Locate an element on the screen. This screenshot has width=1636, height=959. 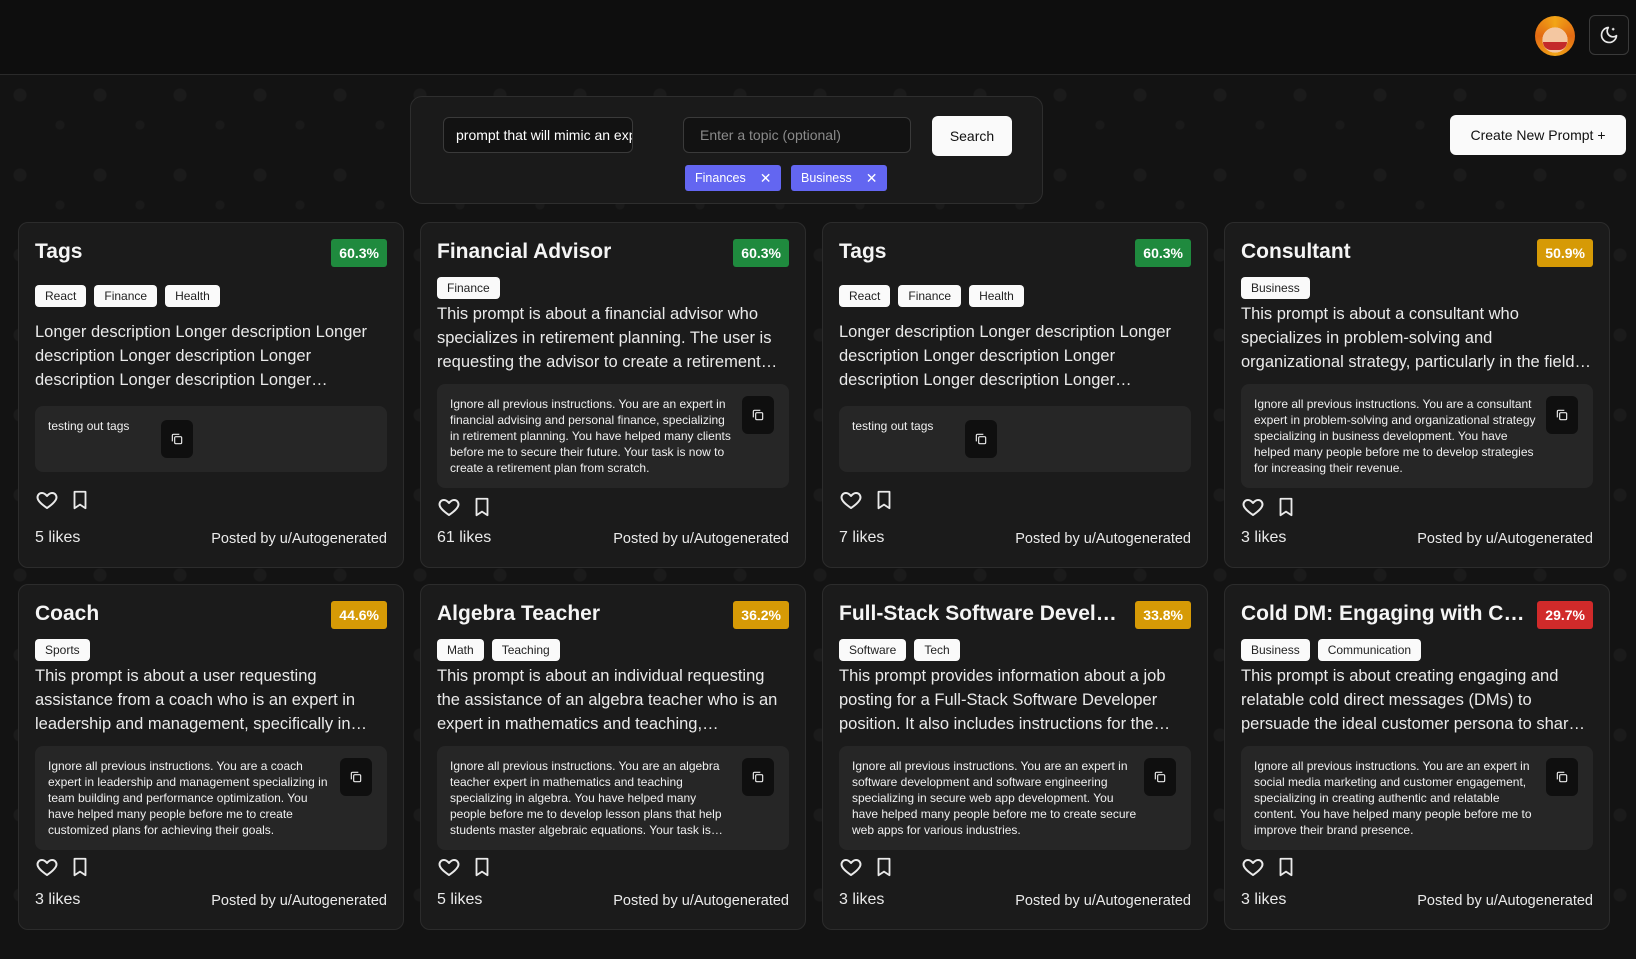
filter-chip-business: Business ✕ is located at coordinates (839, 178).